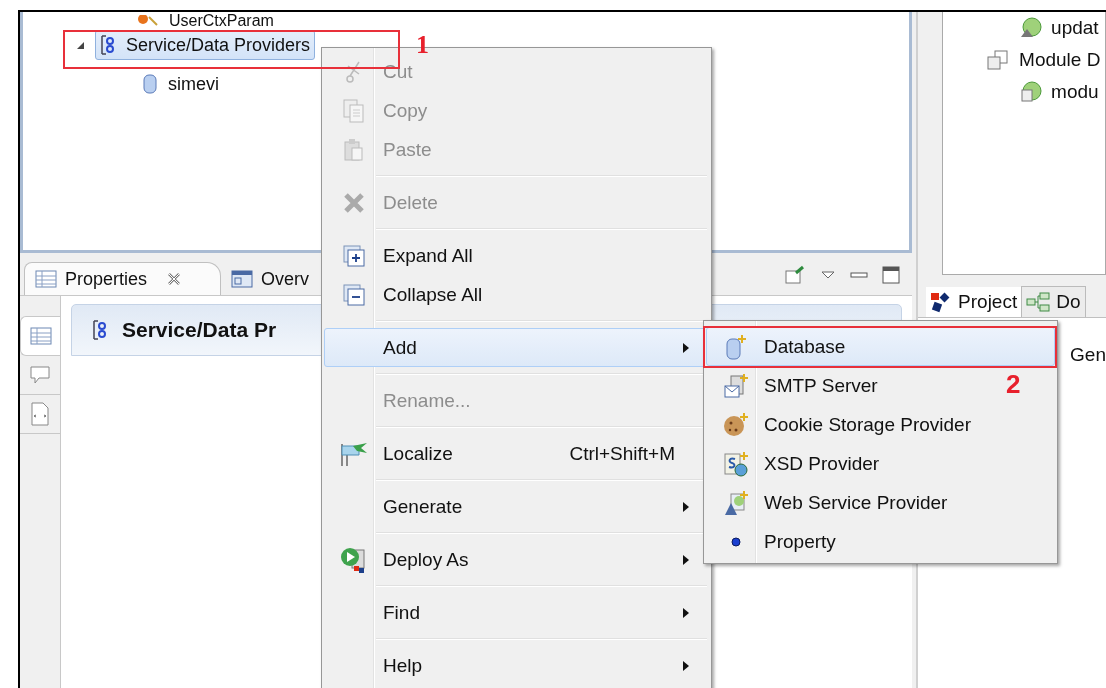 The width and height of the screenshot is (1106, 688). What do you see at coordinates (776, 541) in the screenshot?
I see `menu-item: Property` at bounding box center [776, 541].